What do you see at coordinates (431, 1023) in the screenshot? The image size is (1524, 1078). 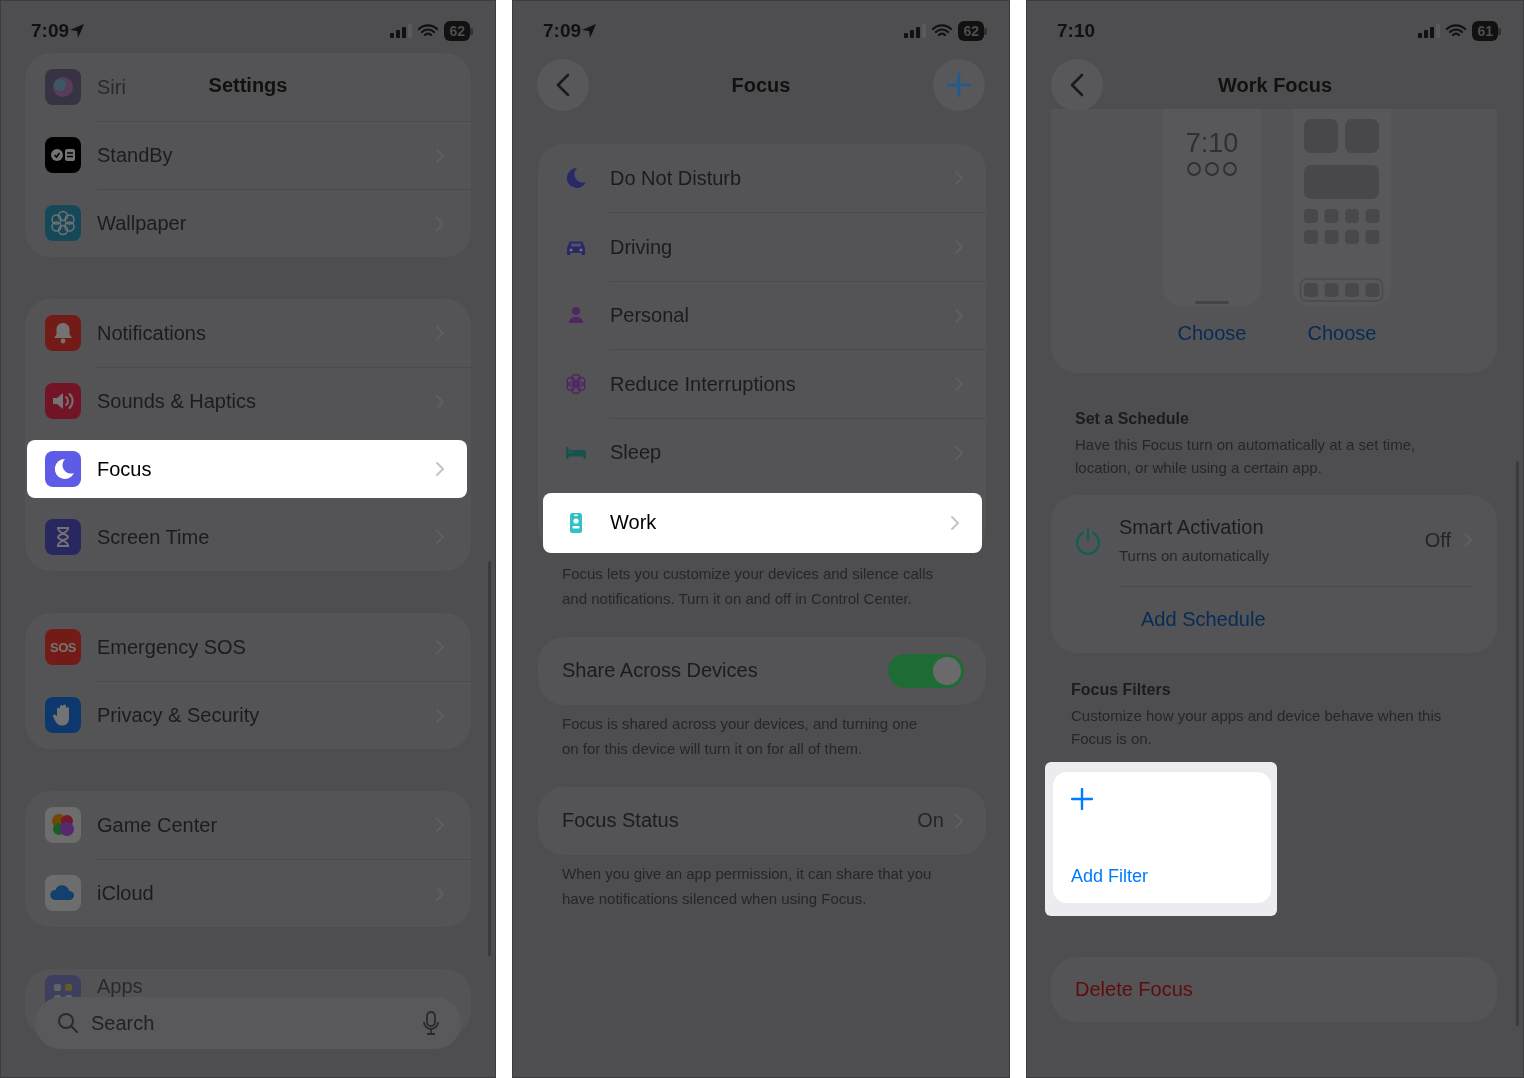 I see `microphone-icon` at bounding box center [431, 1023].